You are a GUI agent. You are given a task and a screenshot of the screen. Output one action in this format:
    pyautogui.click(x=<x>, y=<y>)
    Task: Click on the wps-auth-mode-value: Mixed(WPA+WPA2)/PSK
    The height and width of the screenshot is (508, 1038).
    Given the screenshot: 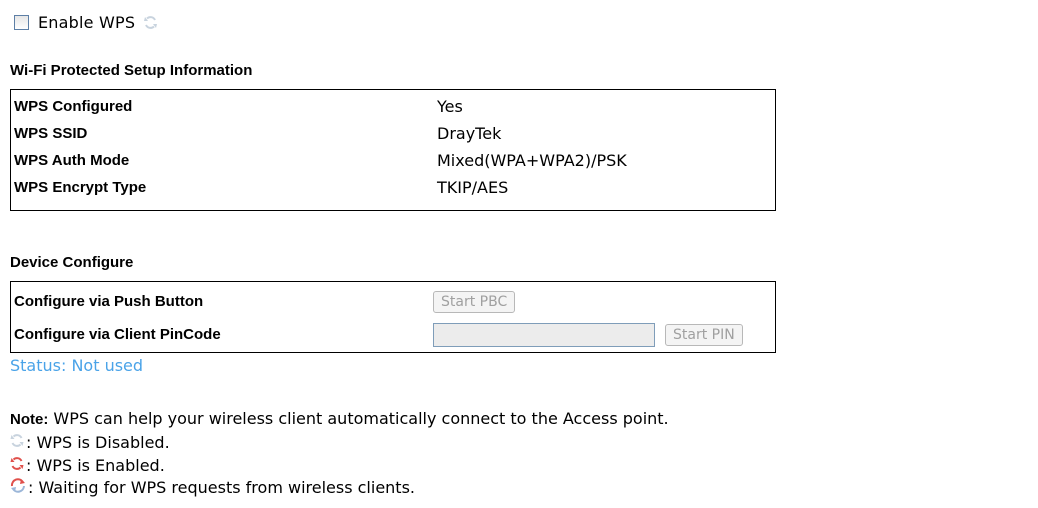 What is the action you would take?
    pyautogui.click(x=532, y=160)
    